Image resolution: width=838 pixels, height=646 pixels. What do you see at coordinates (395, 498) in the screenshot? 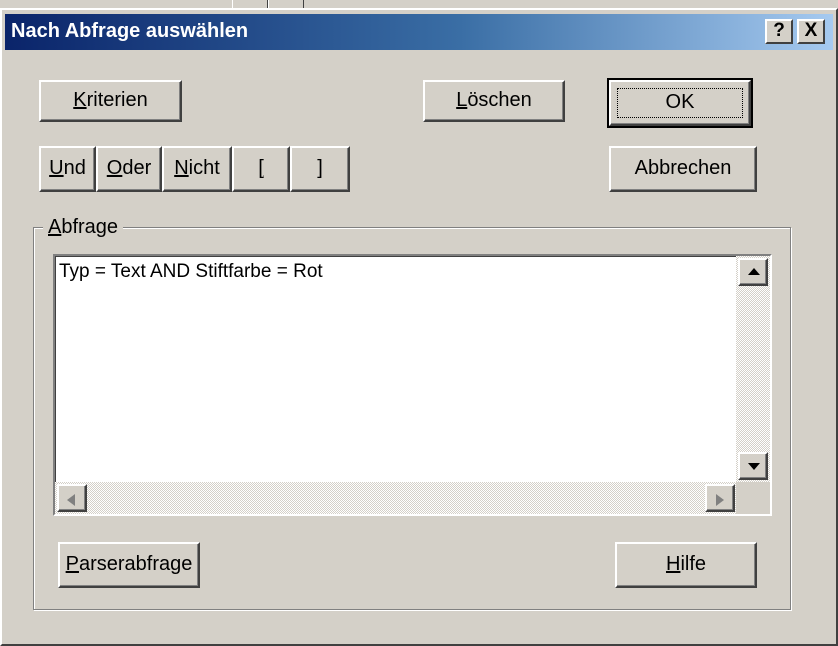
I see `horizontal-scrollbar` at bounding box center [395, 498].